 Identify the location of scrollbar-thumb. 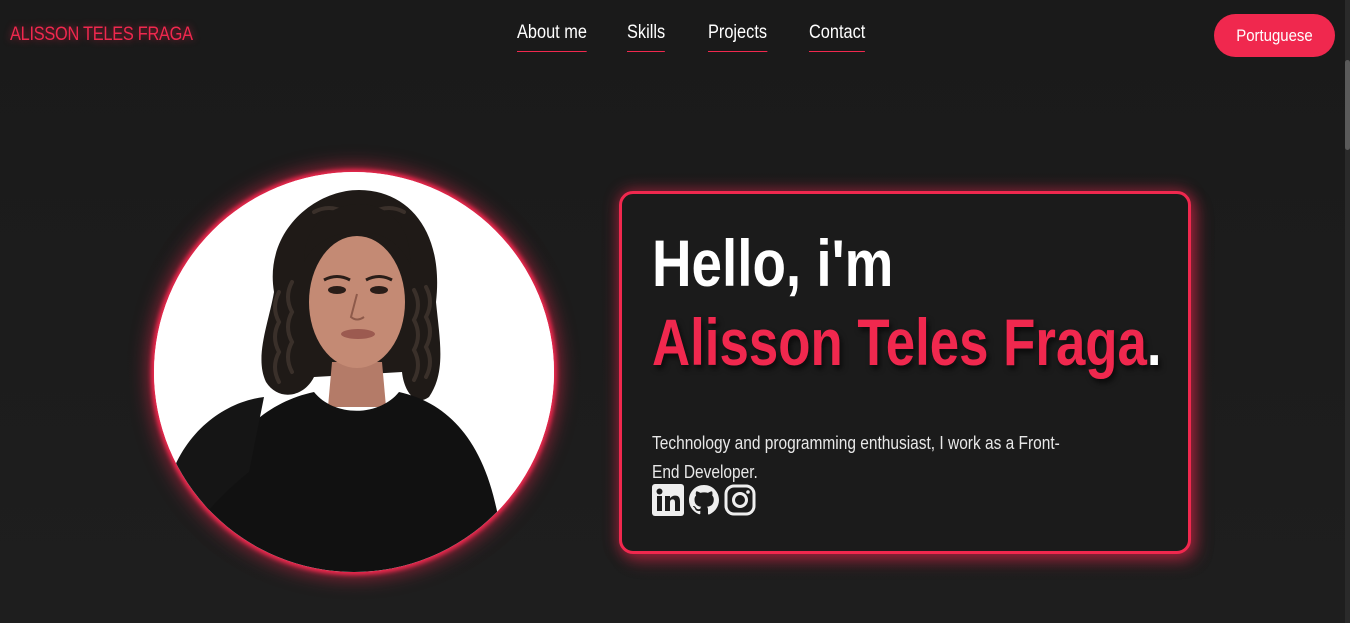
(1347, 105).